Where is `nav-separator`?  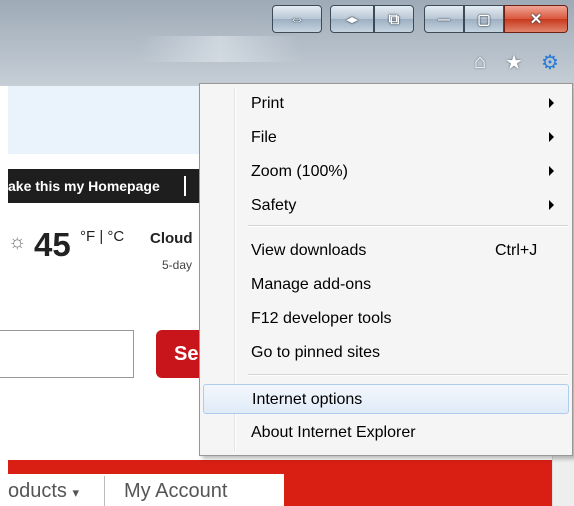 nav-separator is located at coordinates (104, 491).